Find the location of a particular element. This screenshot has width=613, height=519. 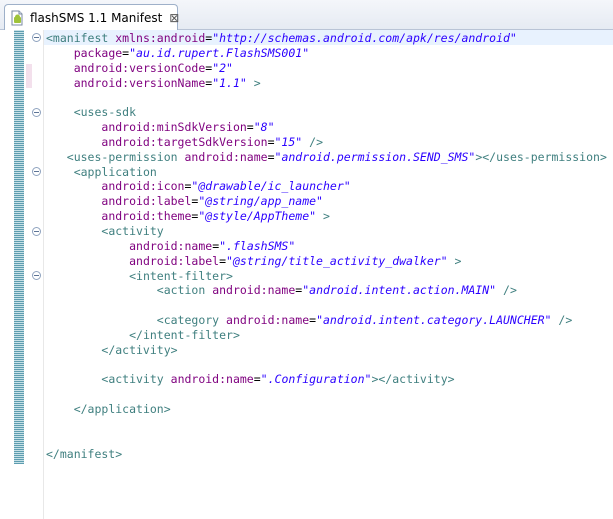

code-token-val: "@drawable/ic_launcher" is located at coordinates (271, 186).